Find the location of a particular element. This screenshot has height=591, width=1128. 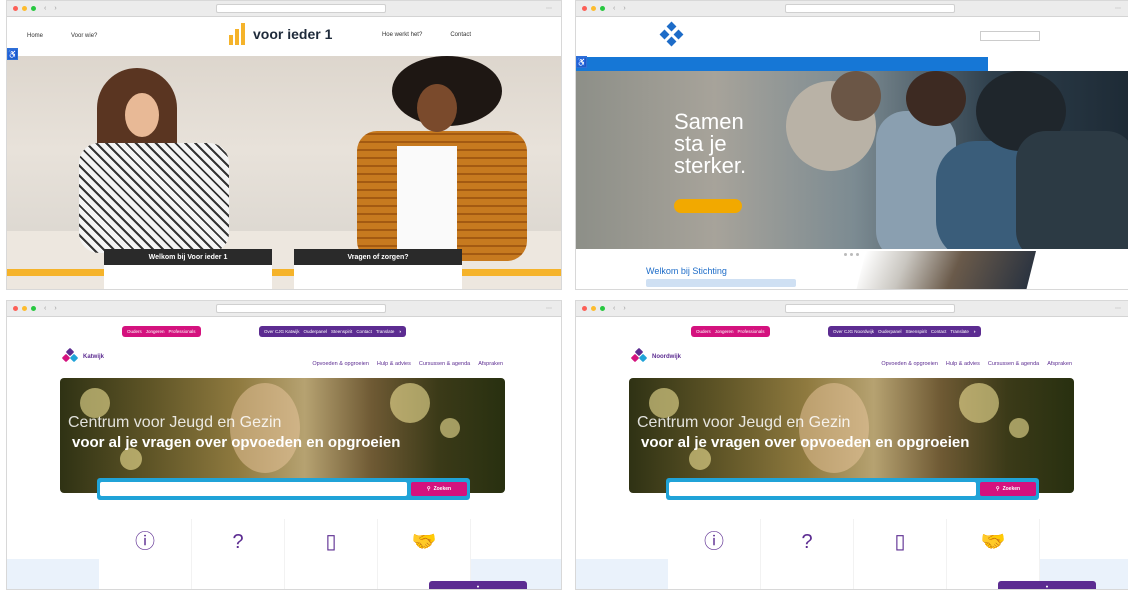

accent-bar-middle is located at coordinates (283, 272).